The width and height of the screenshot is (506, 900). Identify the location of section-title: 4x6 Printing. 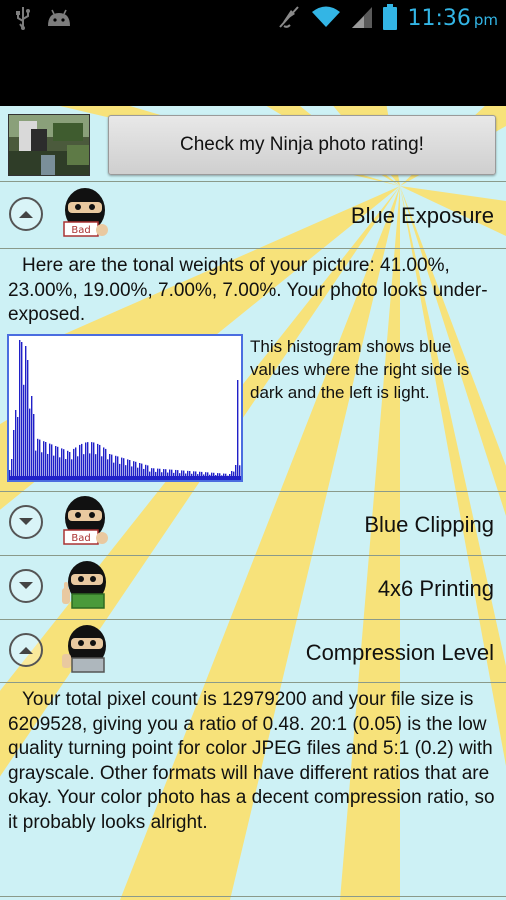
(435, 588).